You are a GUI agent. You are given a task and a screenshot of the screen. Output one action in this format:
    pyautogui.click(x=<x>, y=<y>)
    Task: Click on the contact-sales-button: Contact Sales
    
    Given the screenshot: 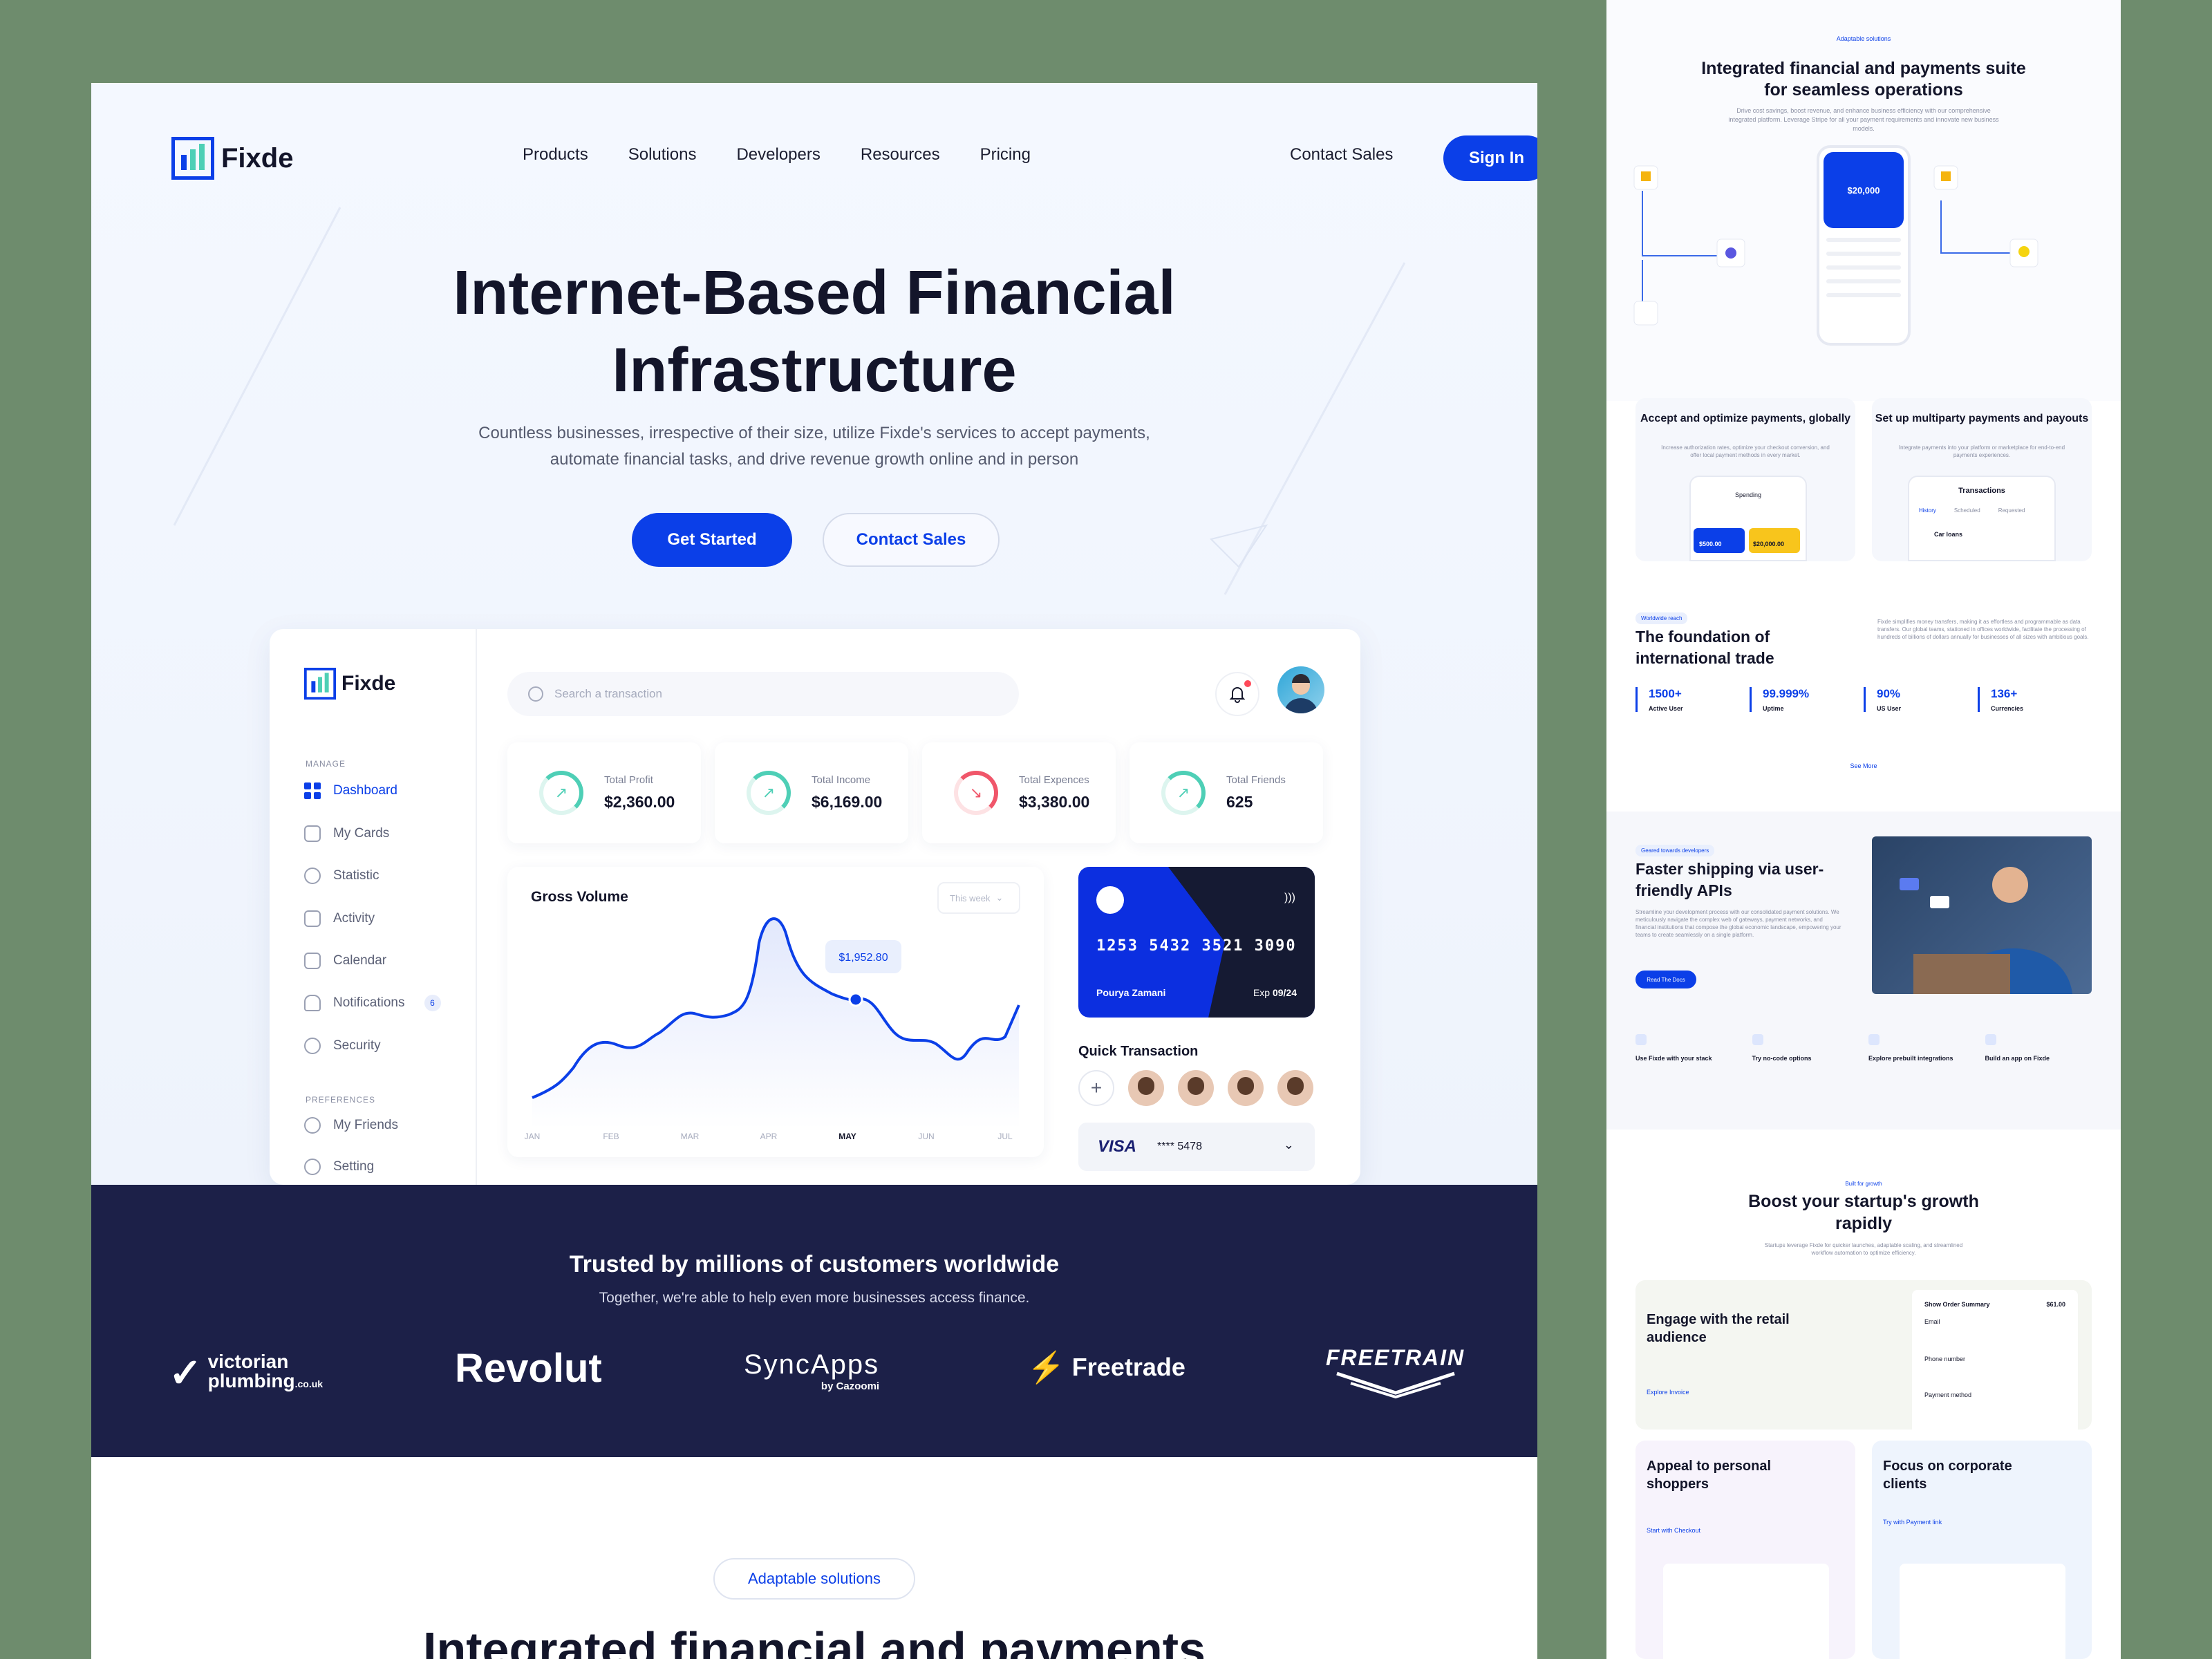 What is the action you would take?
    pyautogui.click(x=911, y=540)
    